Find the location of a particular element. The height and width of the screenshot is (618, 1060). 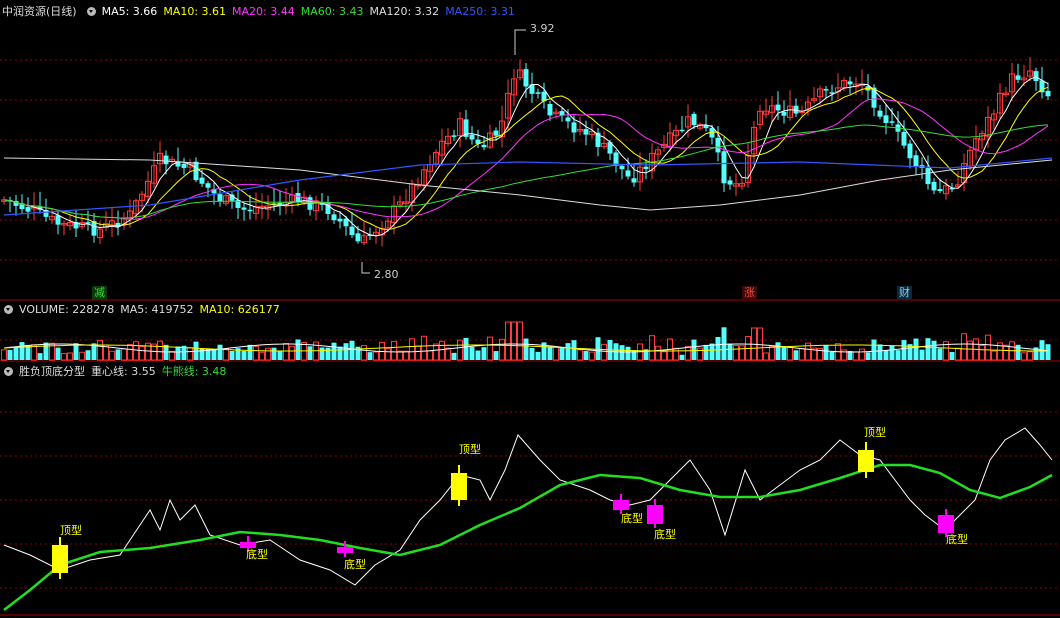

ma20-label: MA20: 3.44 is located at coordinates (263, 11).